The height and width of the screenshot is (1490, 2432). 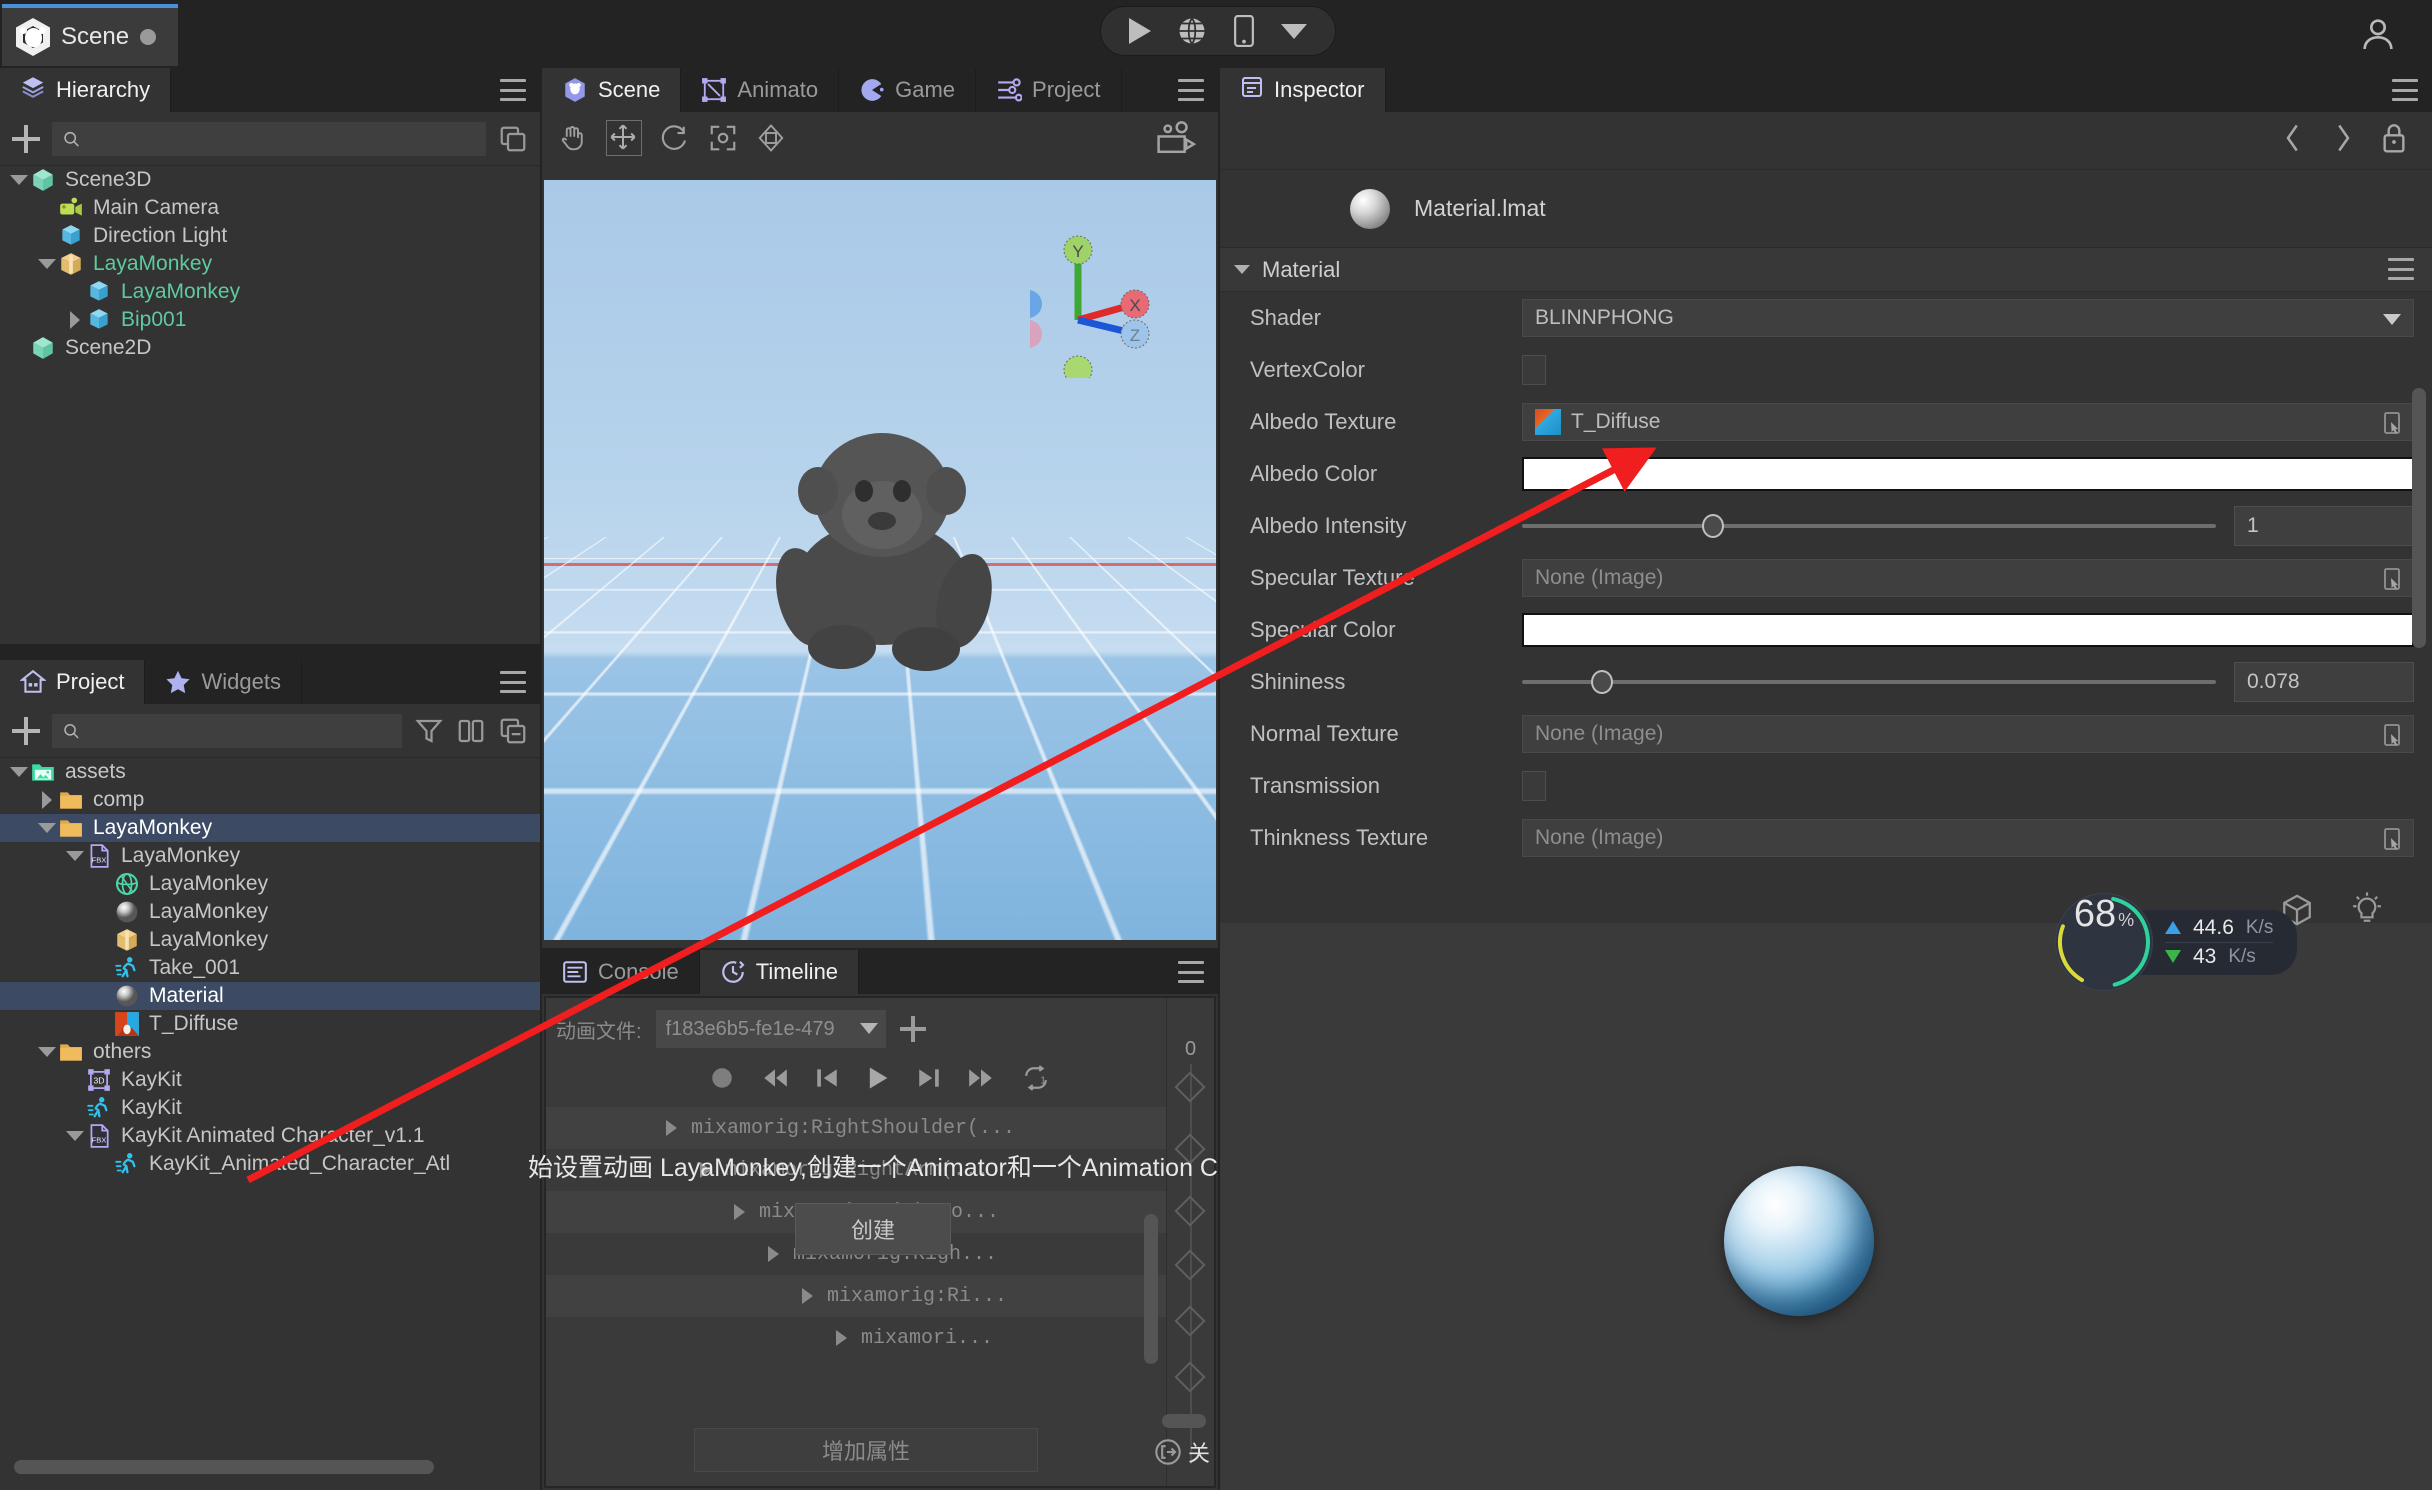 I want to click on hand-pan-tool, so click(x=573, y=138).